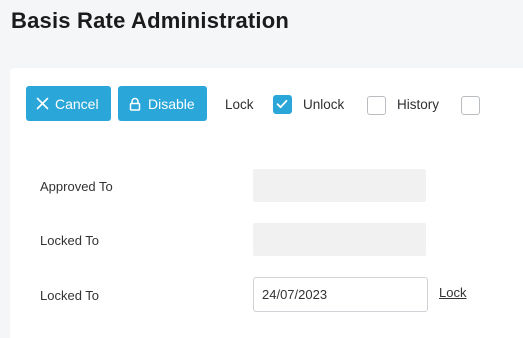 The height and width of the screenshot is (338, 523). What do you see at coordinates (171, 103) in the screenshot?
I see `disable-button-label: Disable` at bounding box center [171, 103].